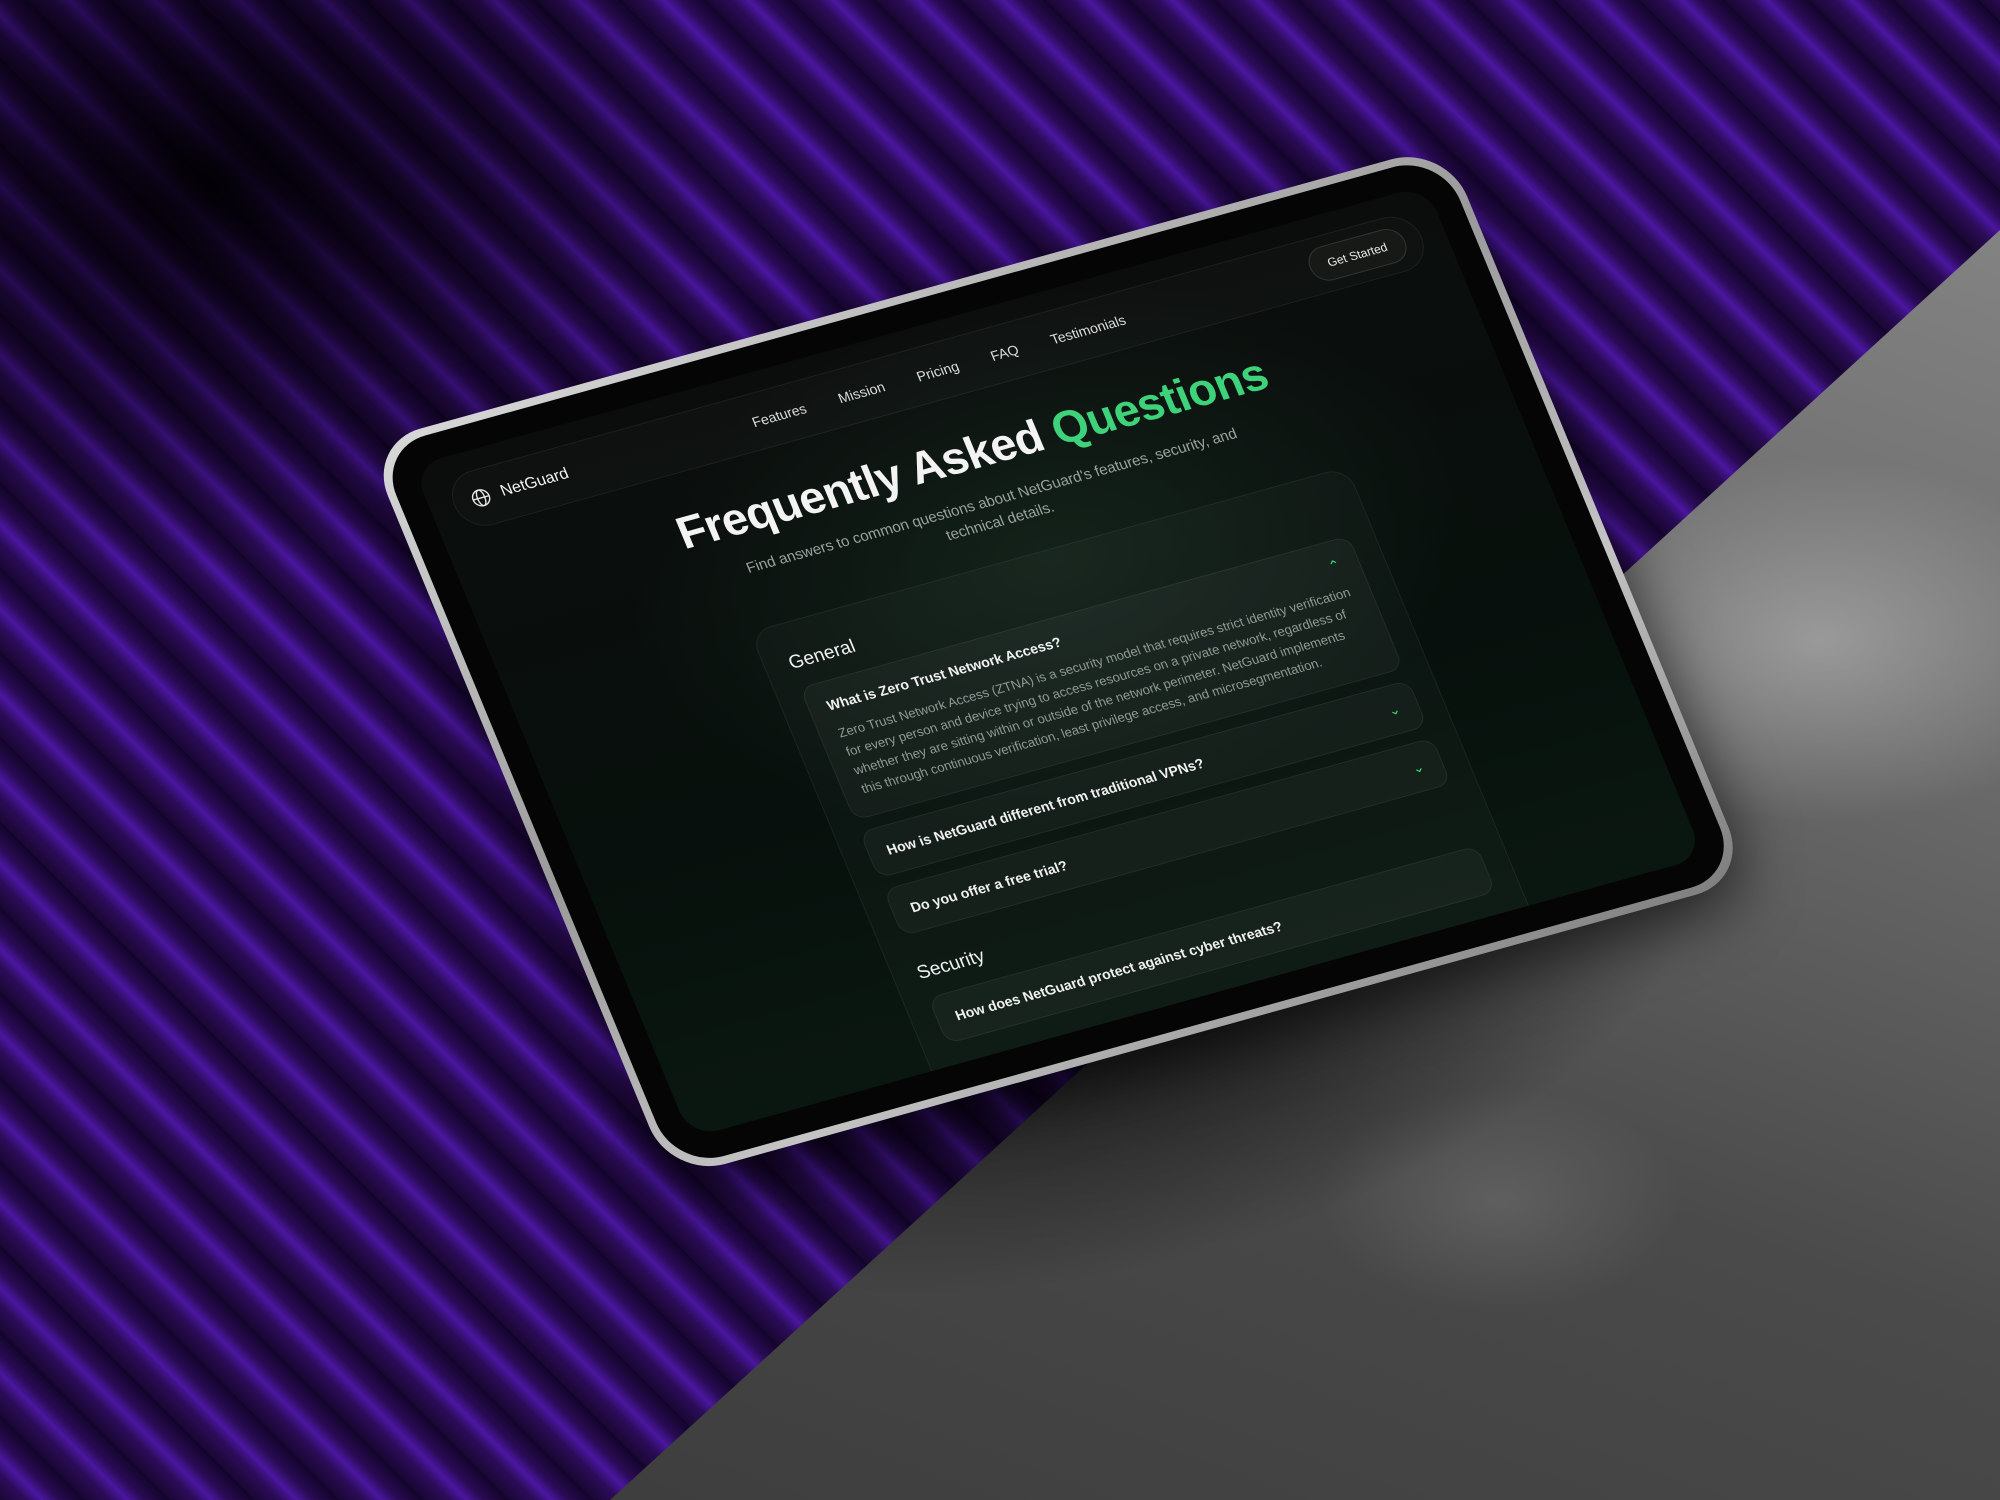 This screenshot has height=1500, width=2000. I want to click on brand-name: NetGuard, so click(534, 482).